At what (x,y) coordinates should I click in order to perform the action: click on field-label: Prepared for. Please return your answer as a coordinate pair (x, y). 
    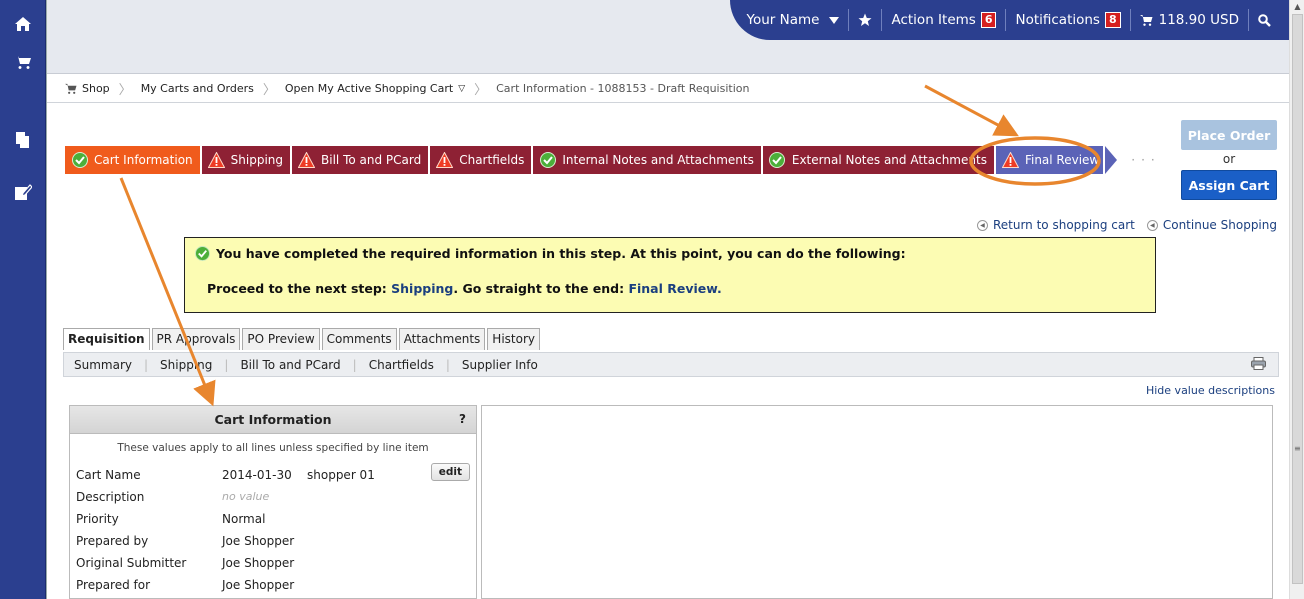
    Looking at the image, I should click on (113, 585).